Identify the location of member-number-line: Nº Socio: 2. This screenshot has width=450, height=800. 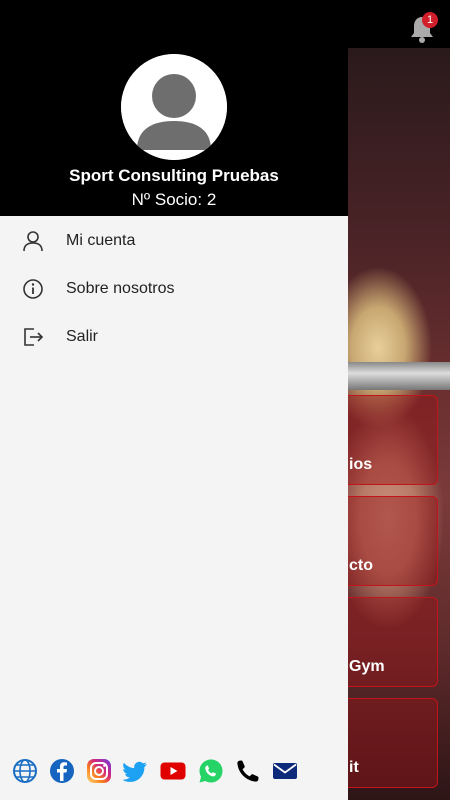
(174, 200).